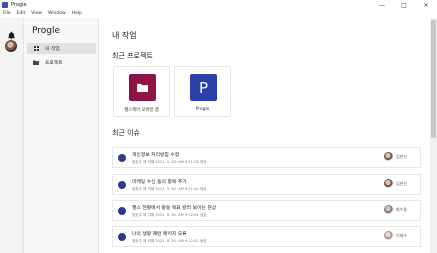 This screenshot has width=437, height=253. Describe the element at coordinates (141, 110) in the screenshot. I see `project-name: 헬스케어 모바일 앱` at that location.